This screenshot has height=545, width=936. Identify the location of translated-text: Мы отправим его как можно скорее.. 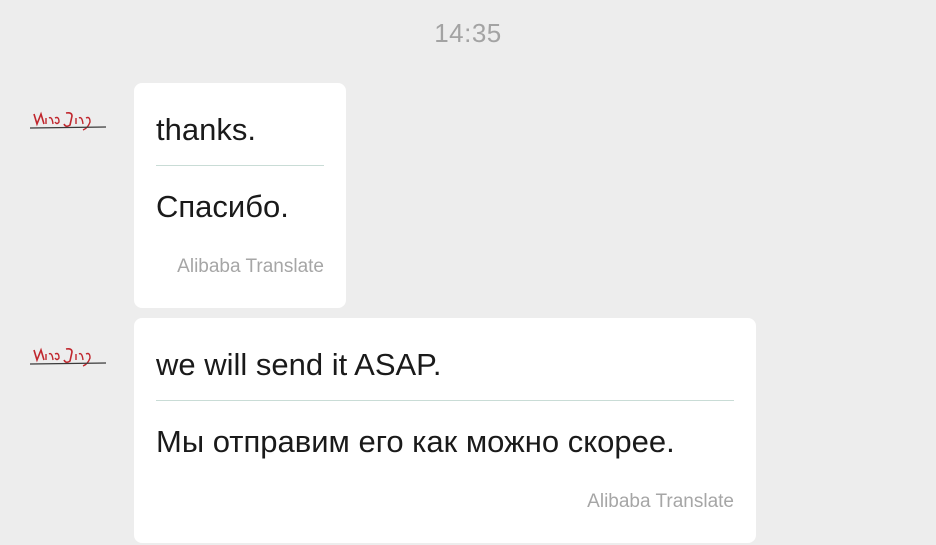
(415, 441).